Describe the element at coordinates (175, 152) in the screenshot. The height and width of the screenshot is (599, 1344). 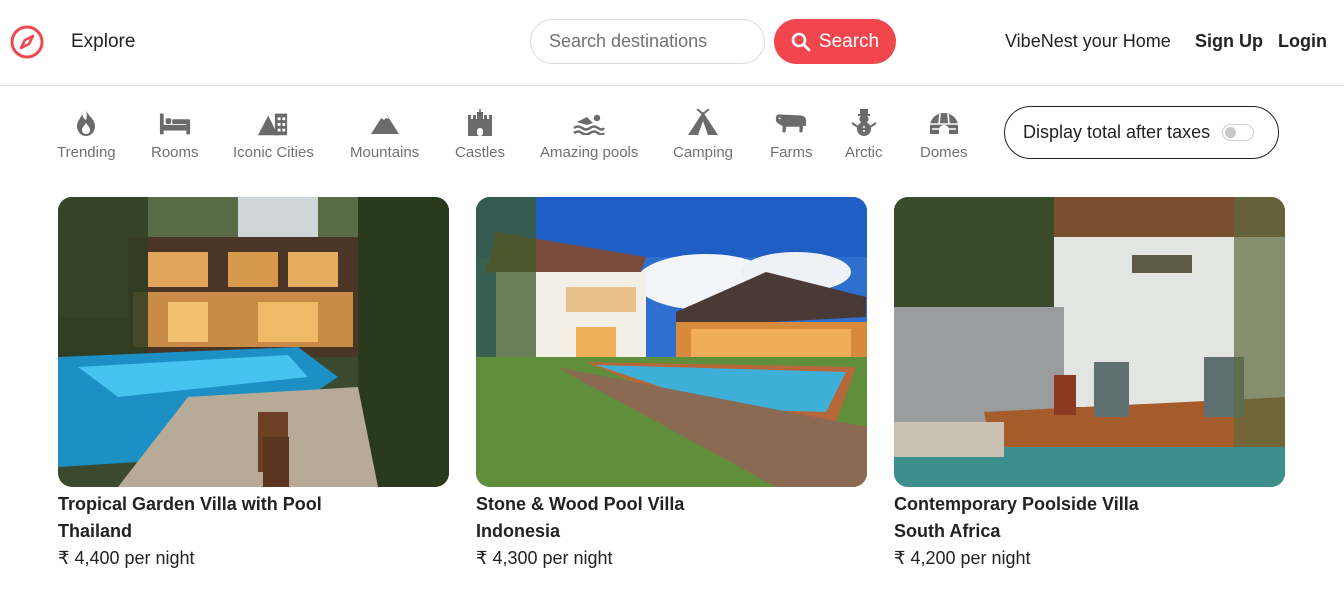
I see `category-label: Rooms` at that location.